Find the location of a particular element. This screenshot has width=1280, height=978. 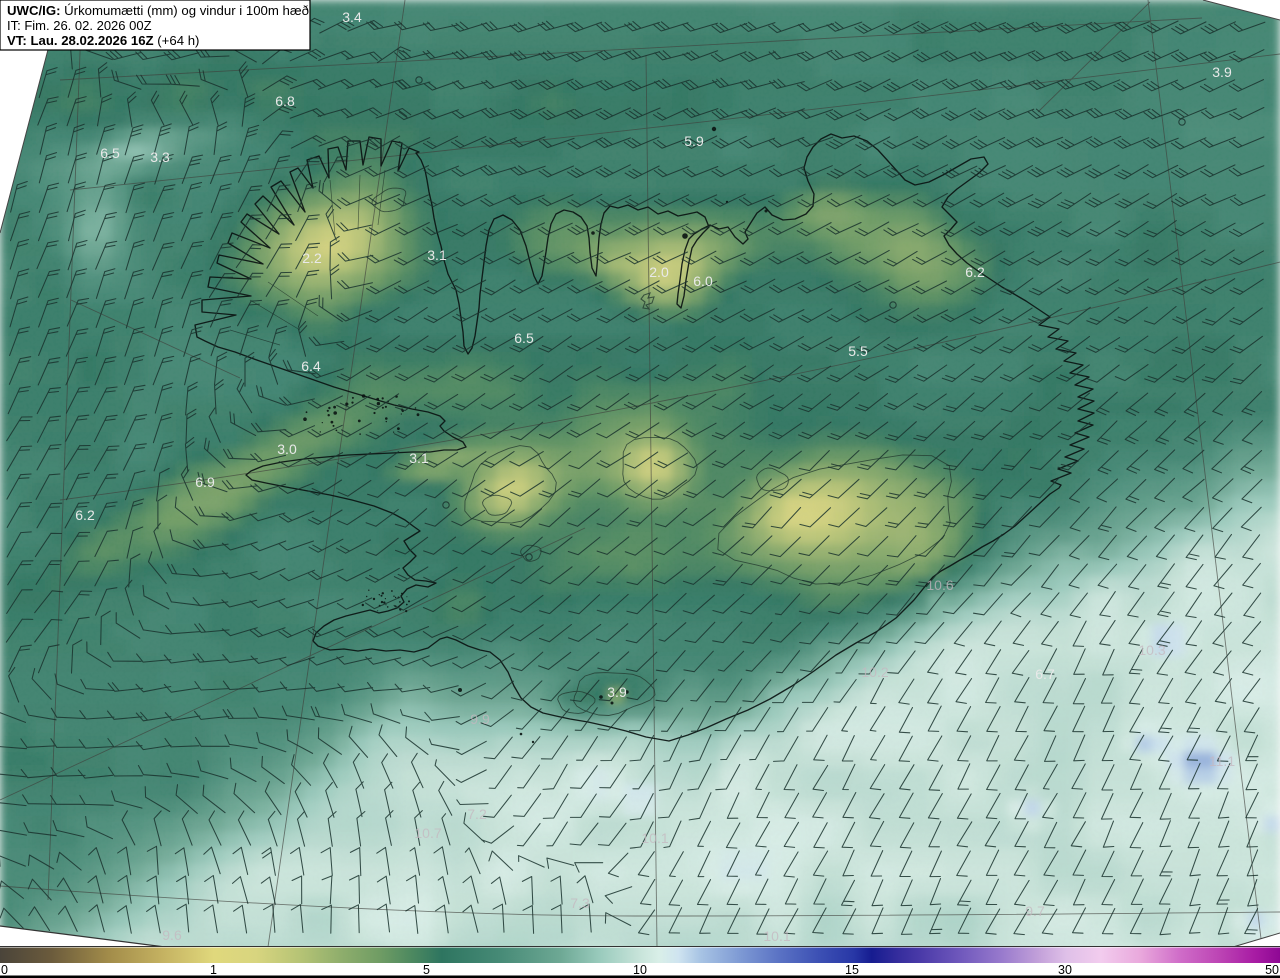

svg-text: 6.9 is located at coordinates (205, 482).